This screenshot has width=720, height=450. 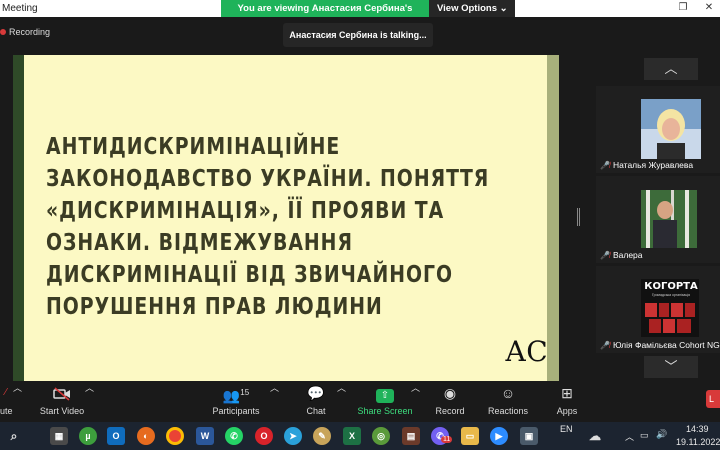 I want to click on mute-button: ⁄ ute, so click(x=6, y=401).